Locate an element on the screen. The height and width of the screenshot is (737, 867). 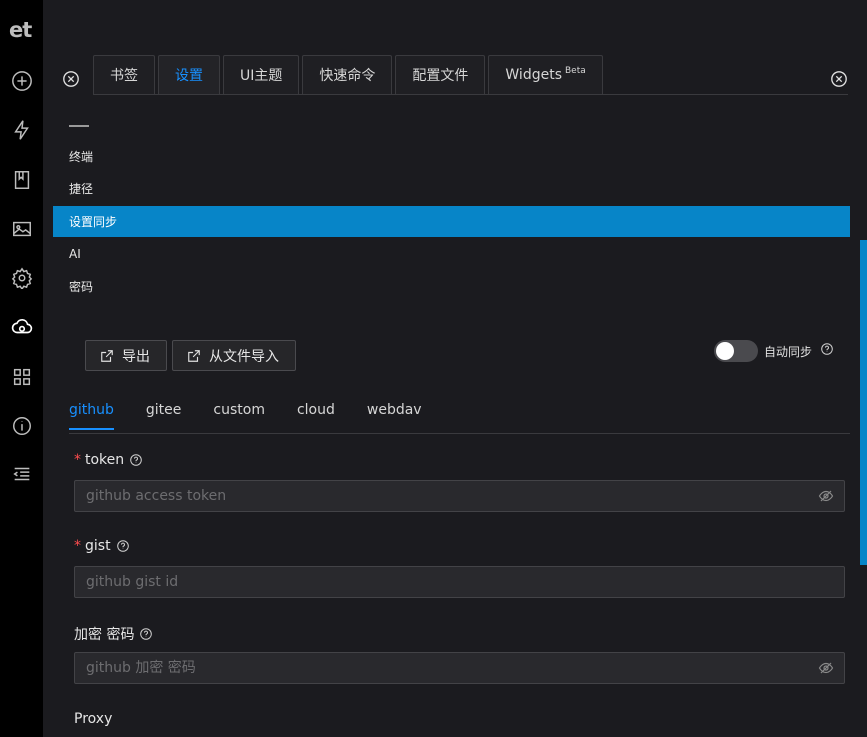
close-window-icon is located at coordinates (839, 79).